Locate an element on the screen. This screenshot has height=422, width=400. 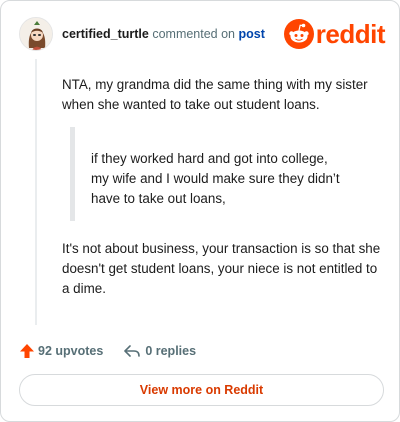
comment-meta: certified_turtle commented on post is located at coordinates (163, 34).